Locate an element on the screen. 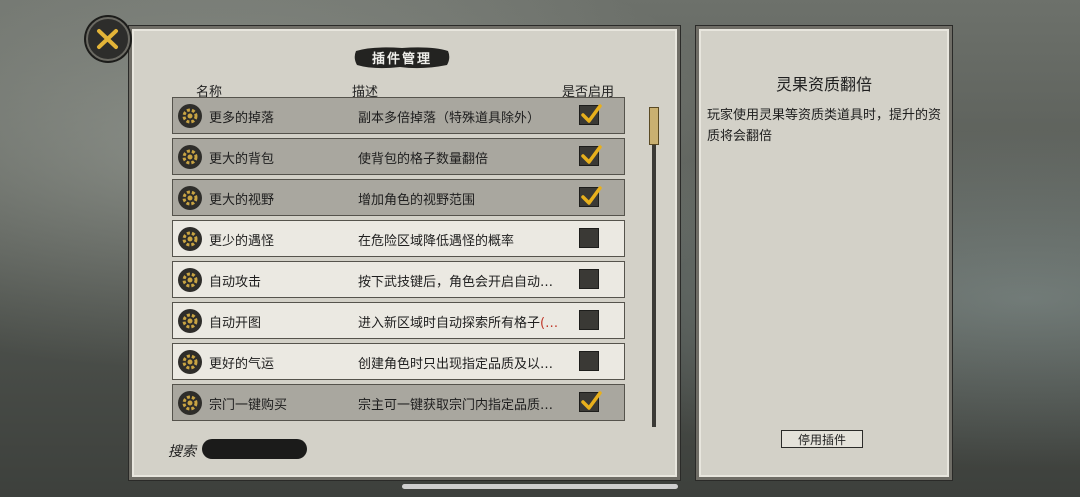 The image size is (1080, 497). close-icon is located at coordinates (107, 39).